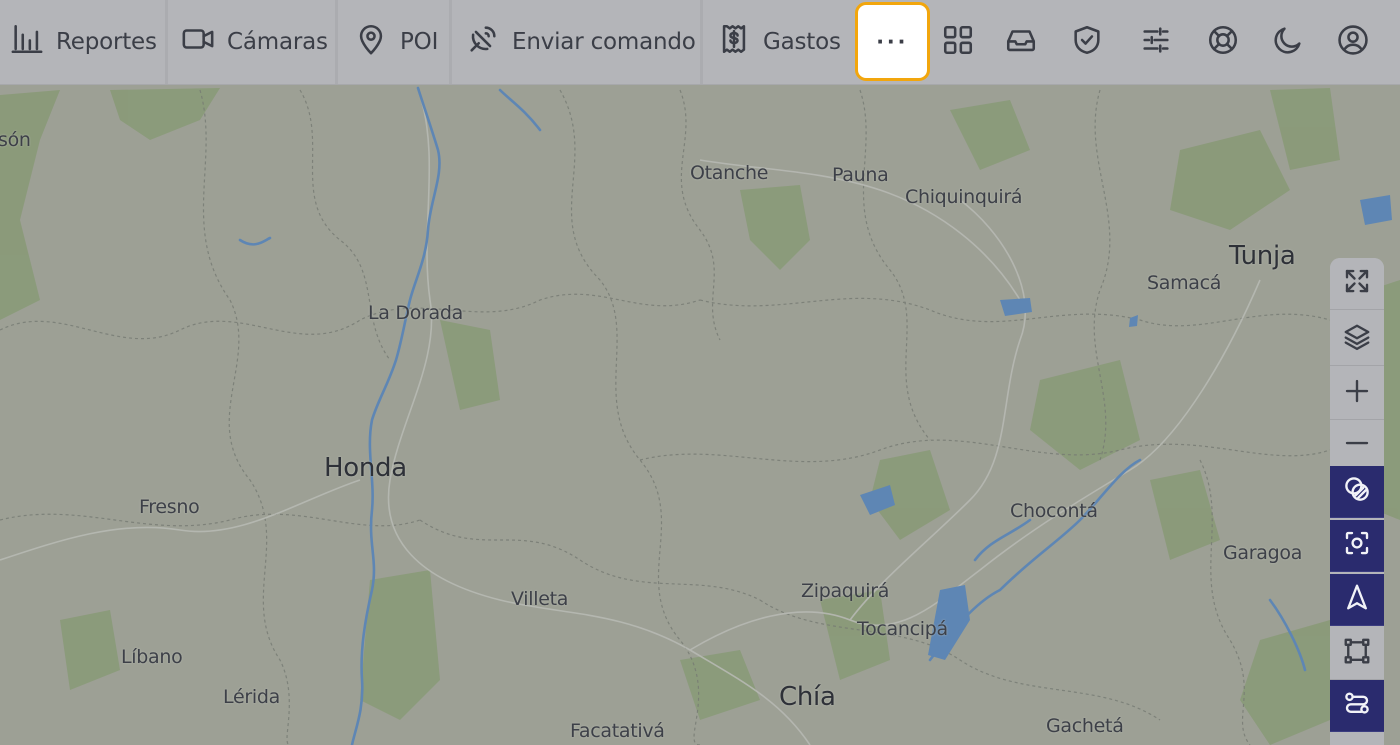 The image size is (1400, 745). Describe the element at coordinates (371, 42) in the screenshot. I see `map-pin-icon` at that location.